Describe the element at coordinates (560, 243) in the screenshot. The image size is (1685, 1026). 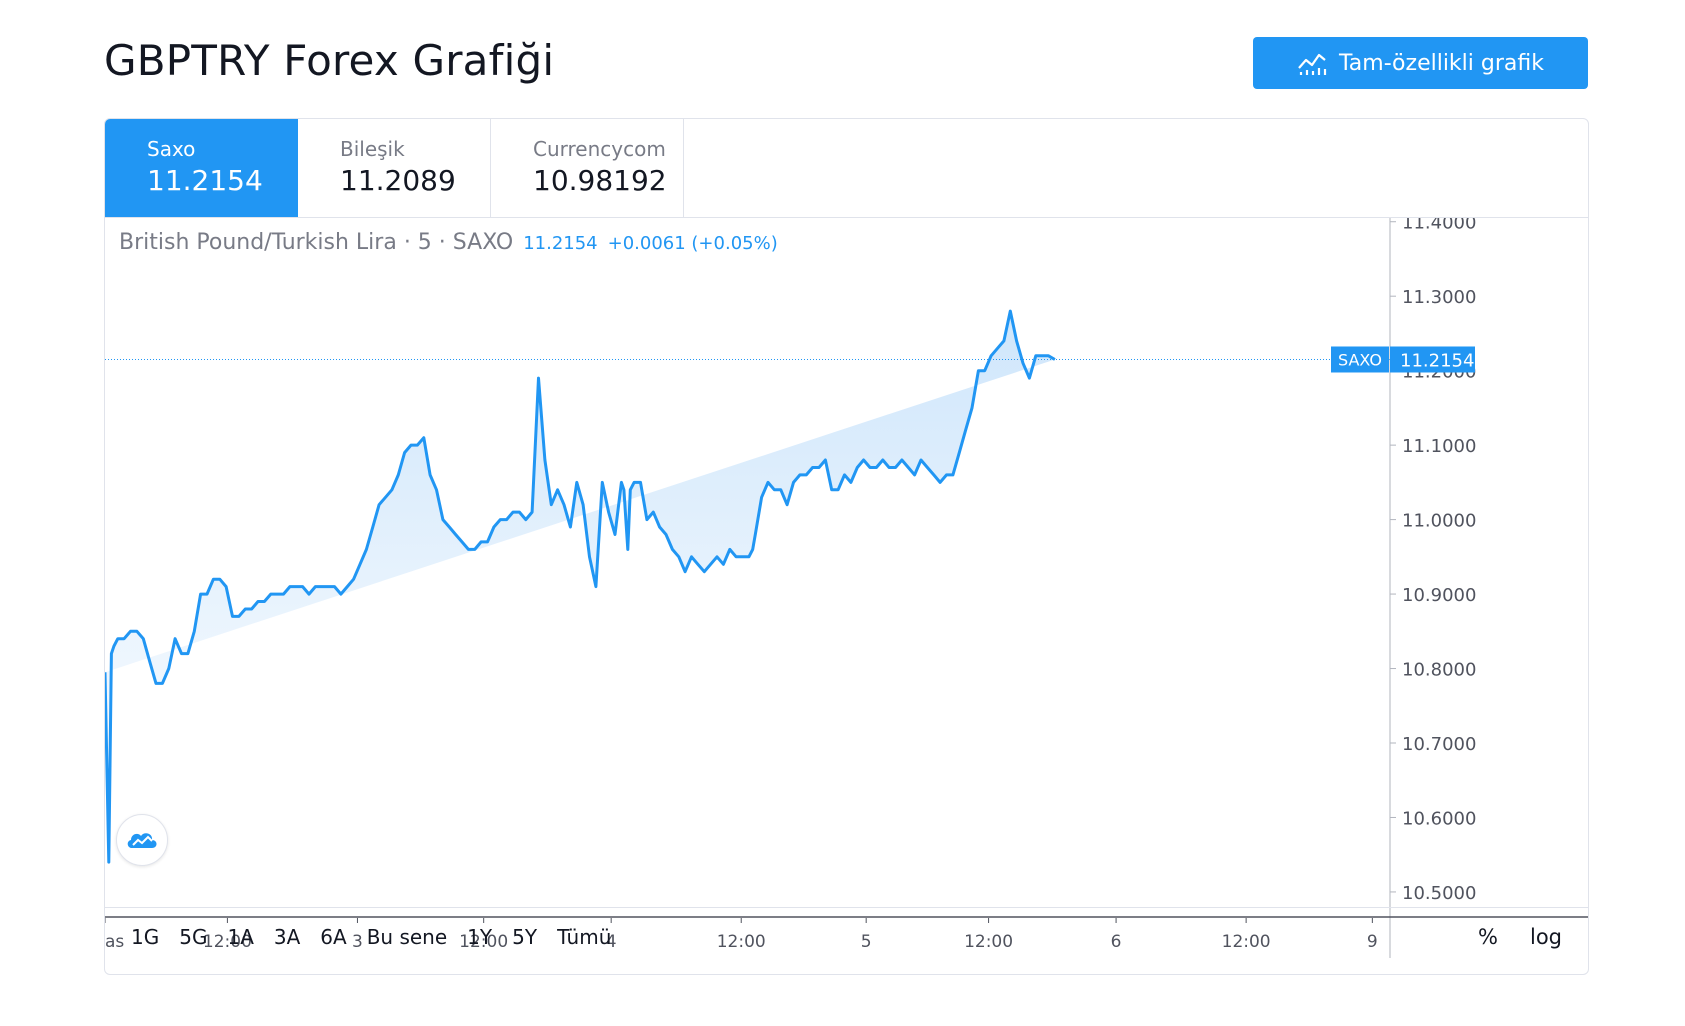
I see `legend-price: 11.2154` at that location.